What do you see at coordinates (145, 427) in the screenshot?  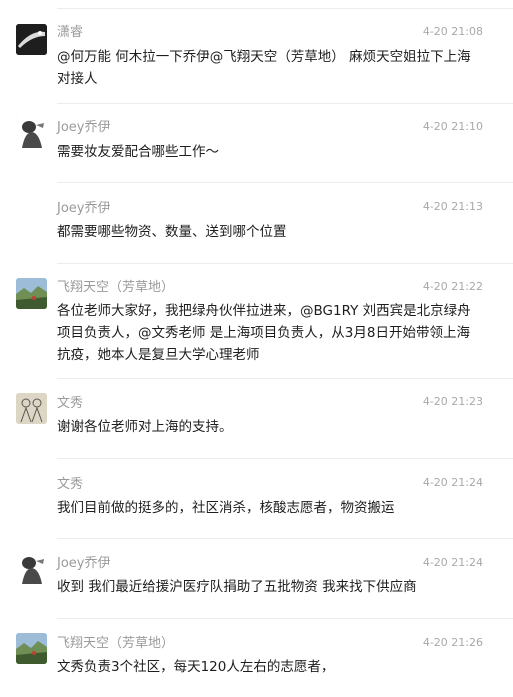 I see `message-text: 谢谢各位老师对上海的支持。` at bounding box center [145, 427].